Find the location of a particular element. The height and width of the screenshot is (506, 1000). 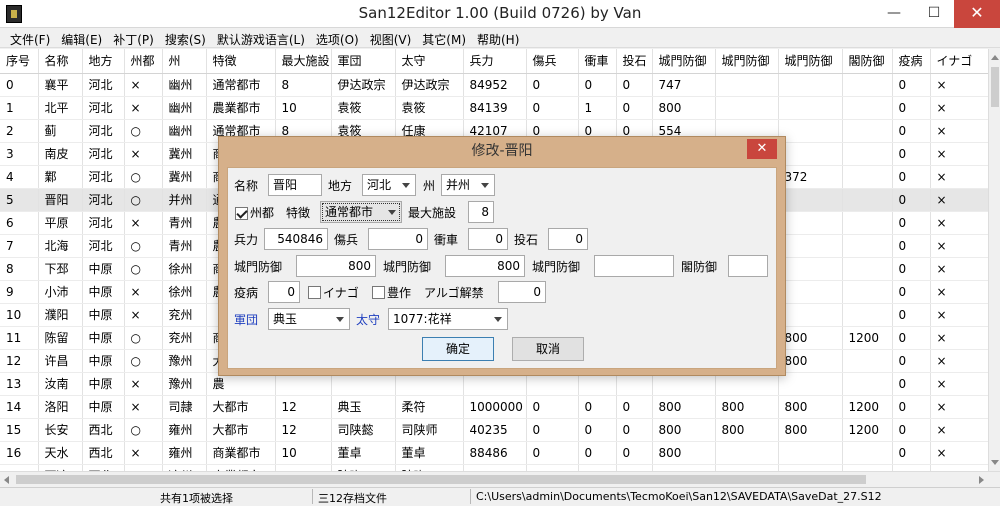

gate-defense-3-input is located at coordinates (634, 266).